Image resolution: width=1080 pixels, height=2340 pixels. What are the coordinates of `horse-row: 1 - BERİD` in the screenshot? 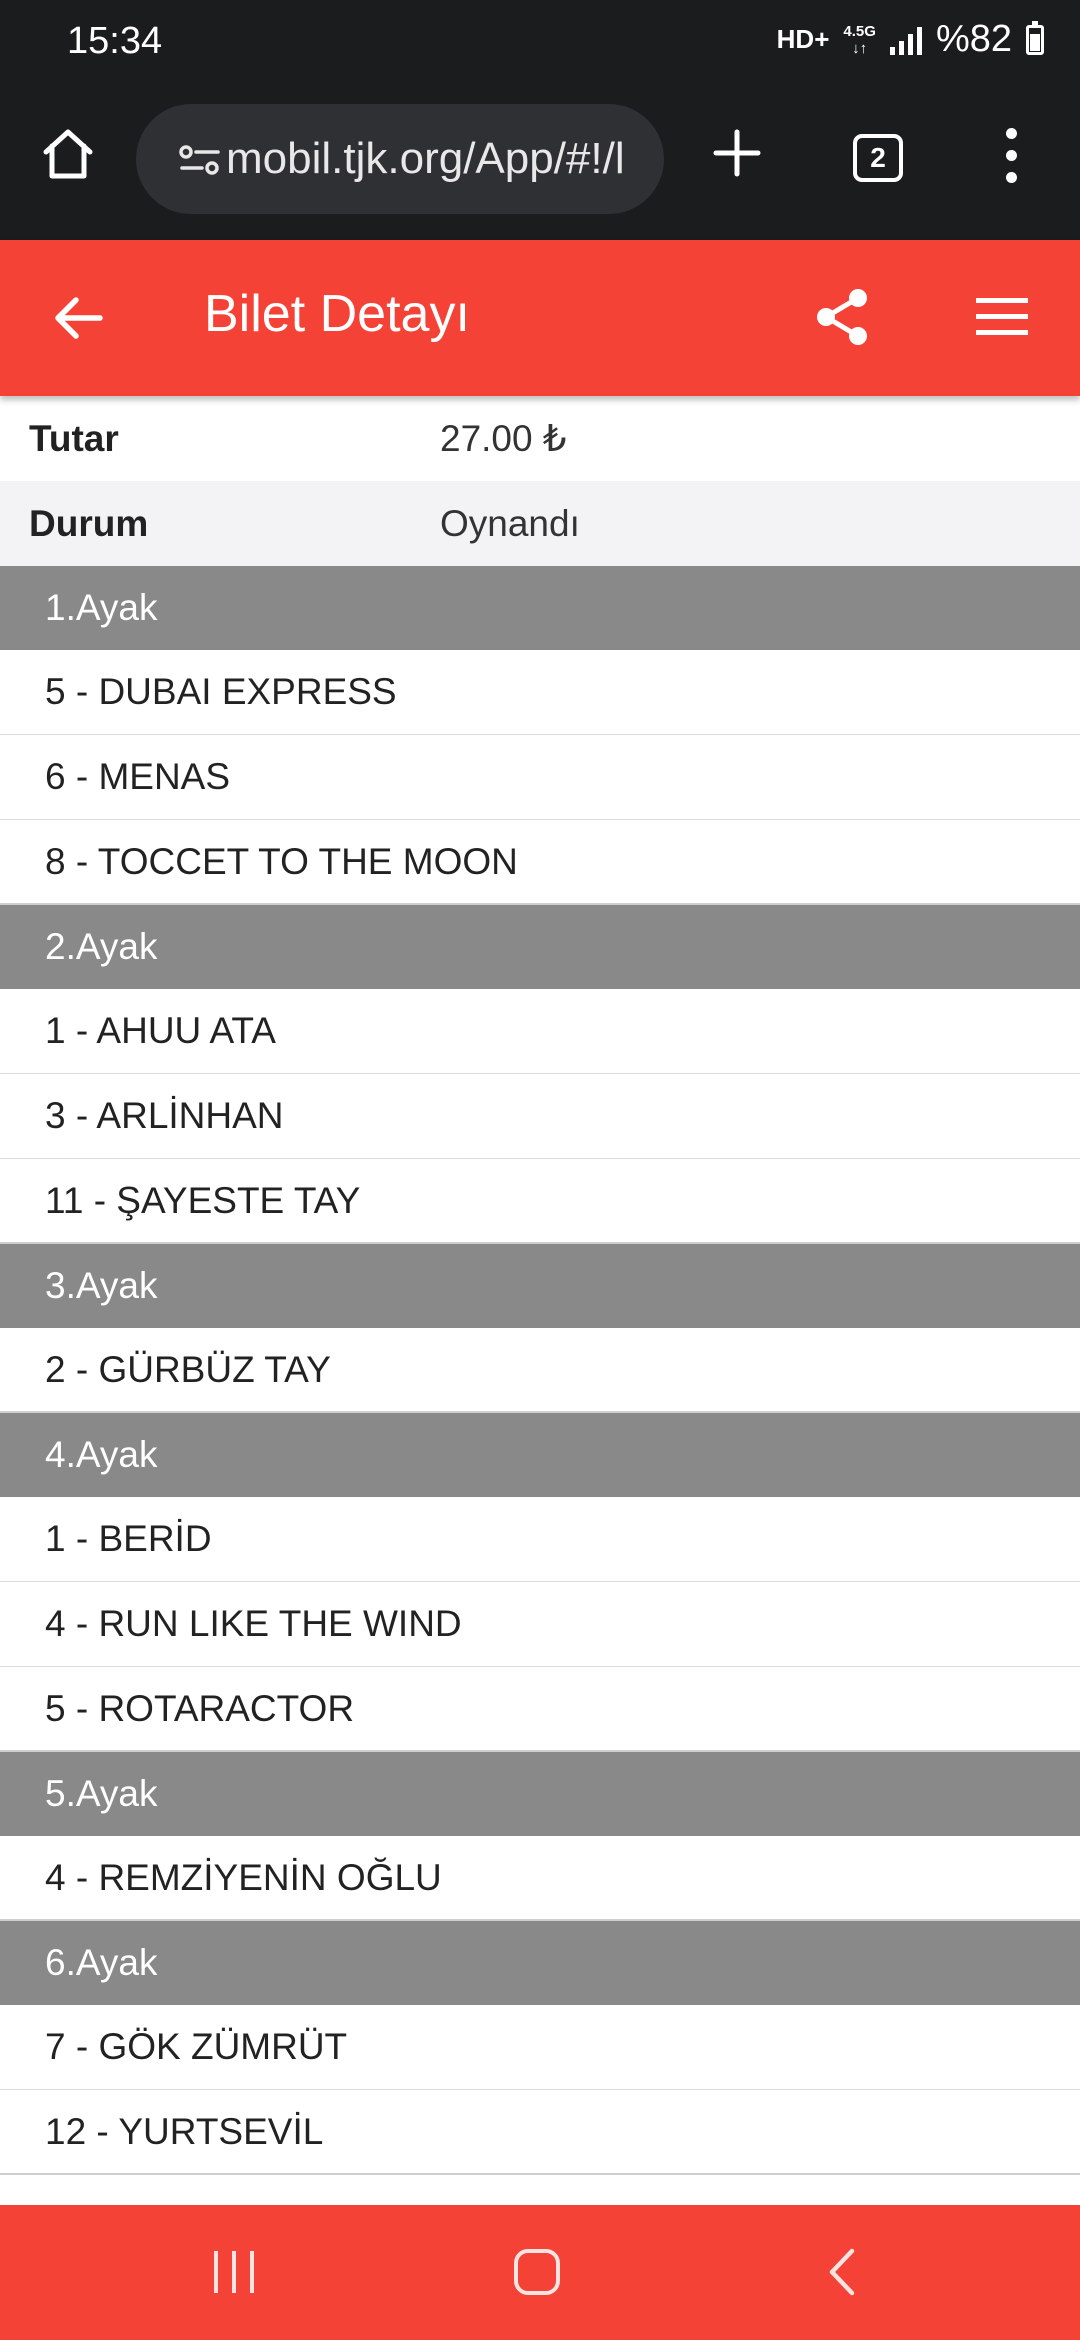 It's located at (540, 1539).